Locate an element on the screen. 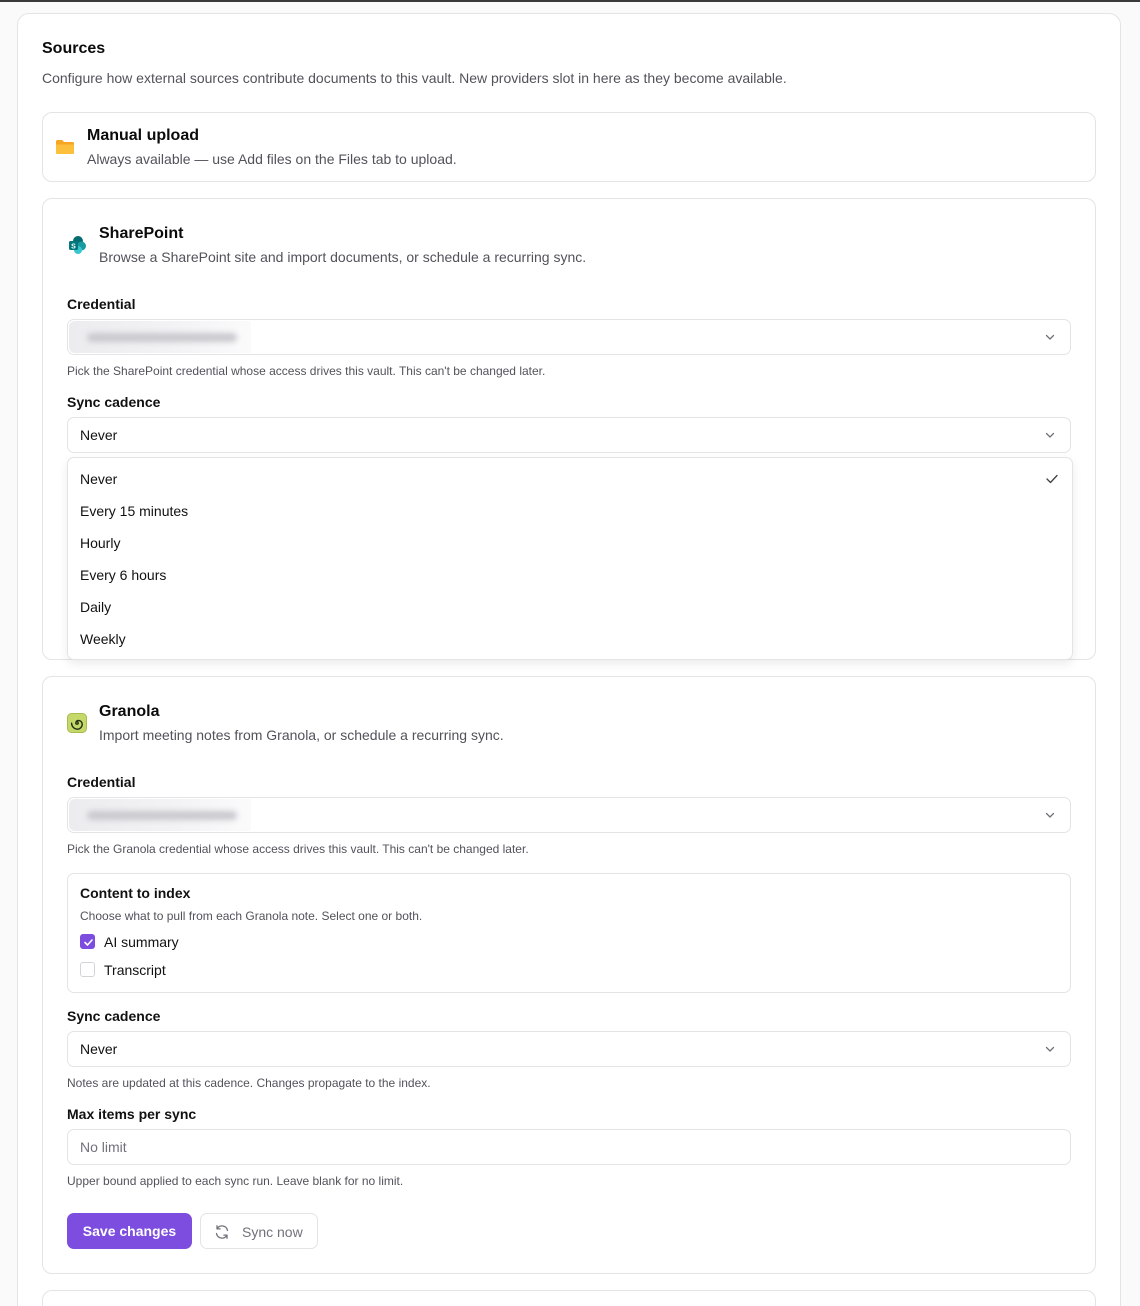 This screenshot has height=1306, width=1140. content-to-index-box is located at coordinates (569, 933).